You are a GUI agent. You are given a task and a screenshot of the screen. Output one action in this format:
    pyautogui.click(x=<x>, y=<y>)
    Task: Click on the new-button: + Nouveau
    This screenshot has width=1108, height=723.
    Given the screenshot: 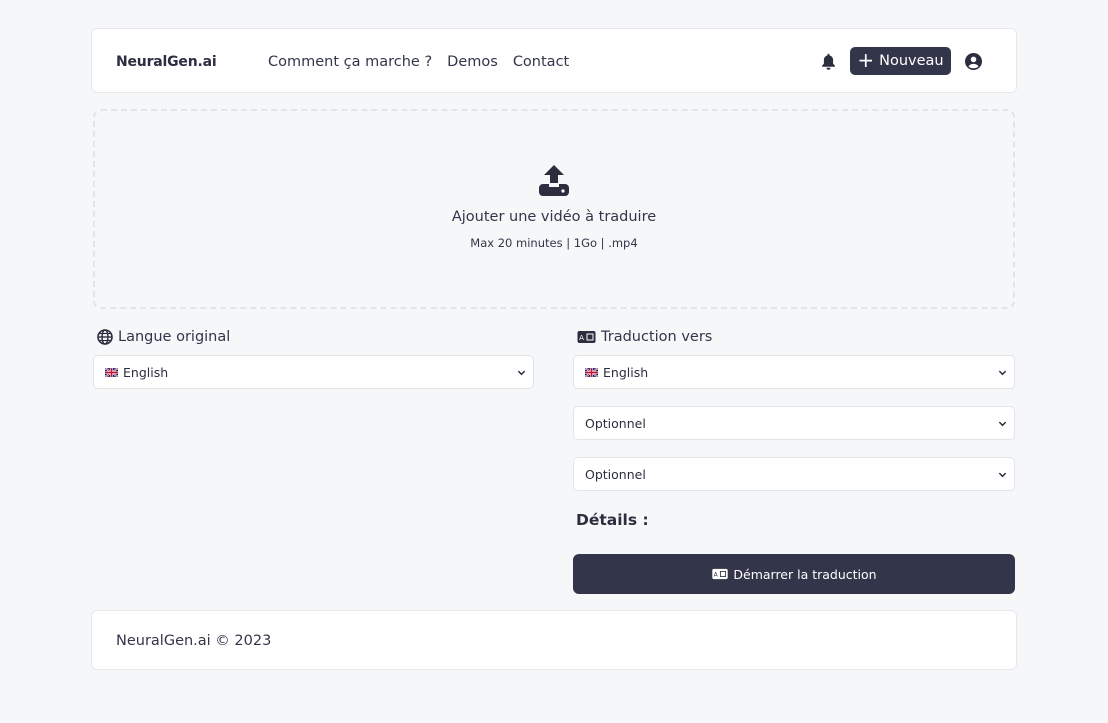 What is the action you would take?
    pyautogui.click(x=900, y=61)
    